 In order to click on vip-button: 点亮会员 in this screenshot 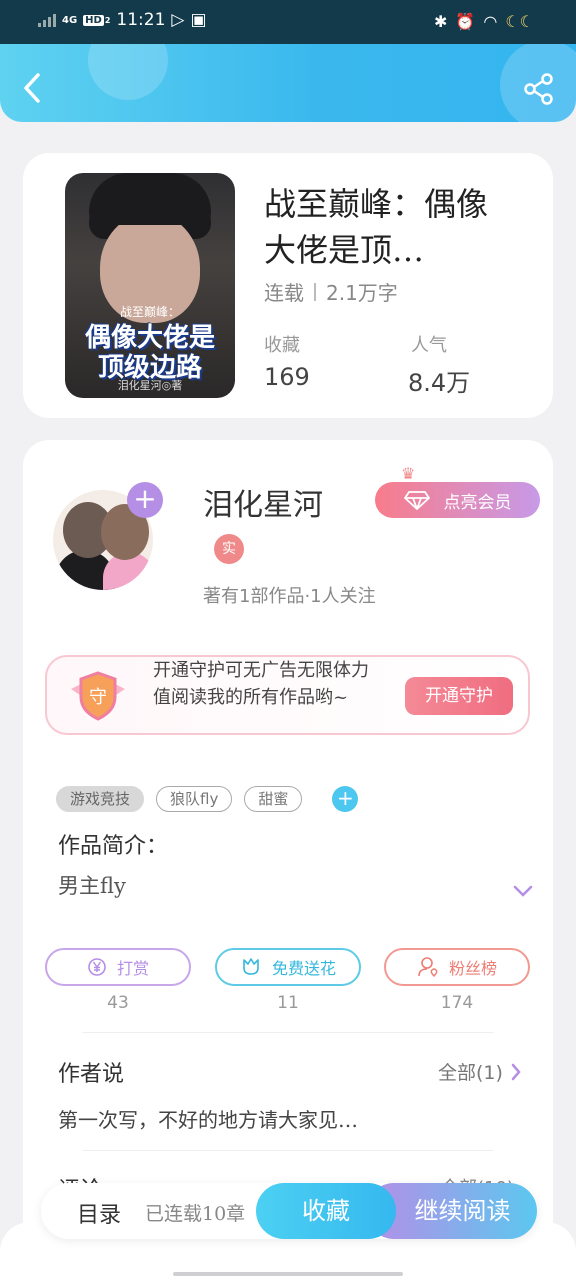, I will do `click(457, 500)`.